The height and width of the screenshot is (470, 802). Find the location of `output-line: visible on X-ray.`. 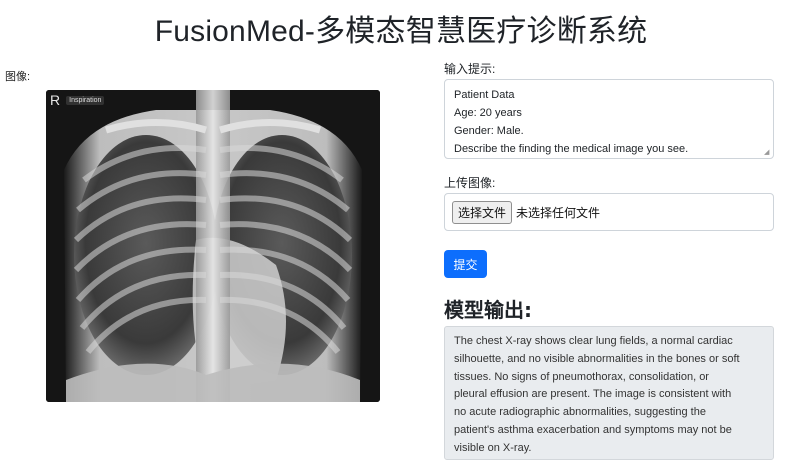

output-line: visible on X-ray. is located at coordinates (493, 447).